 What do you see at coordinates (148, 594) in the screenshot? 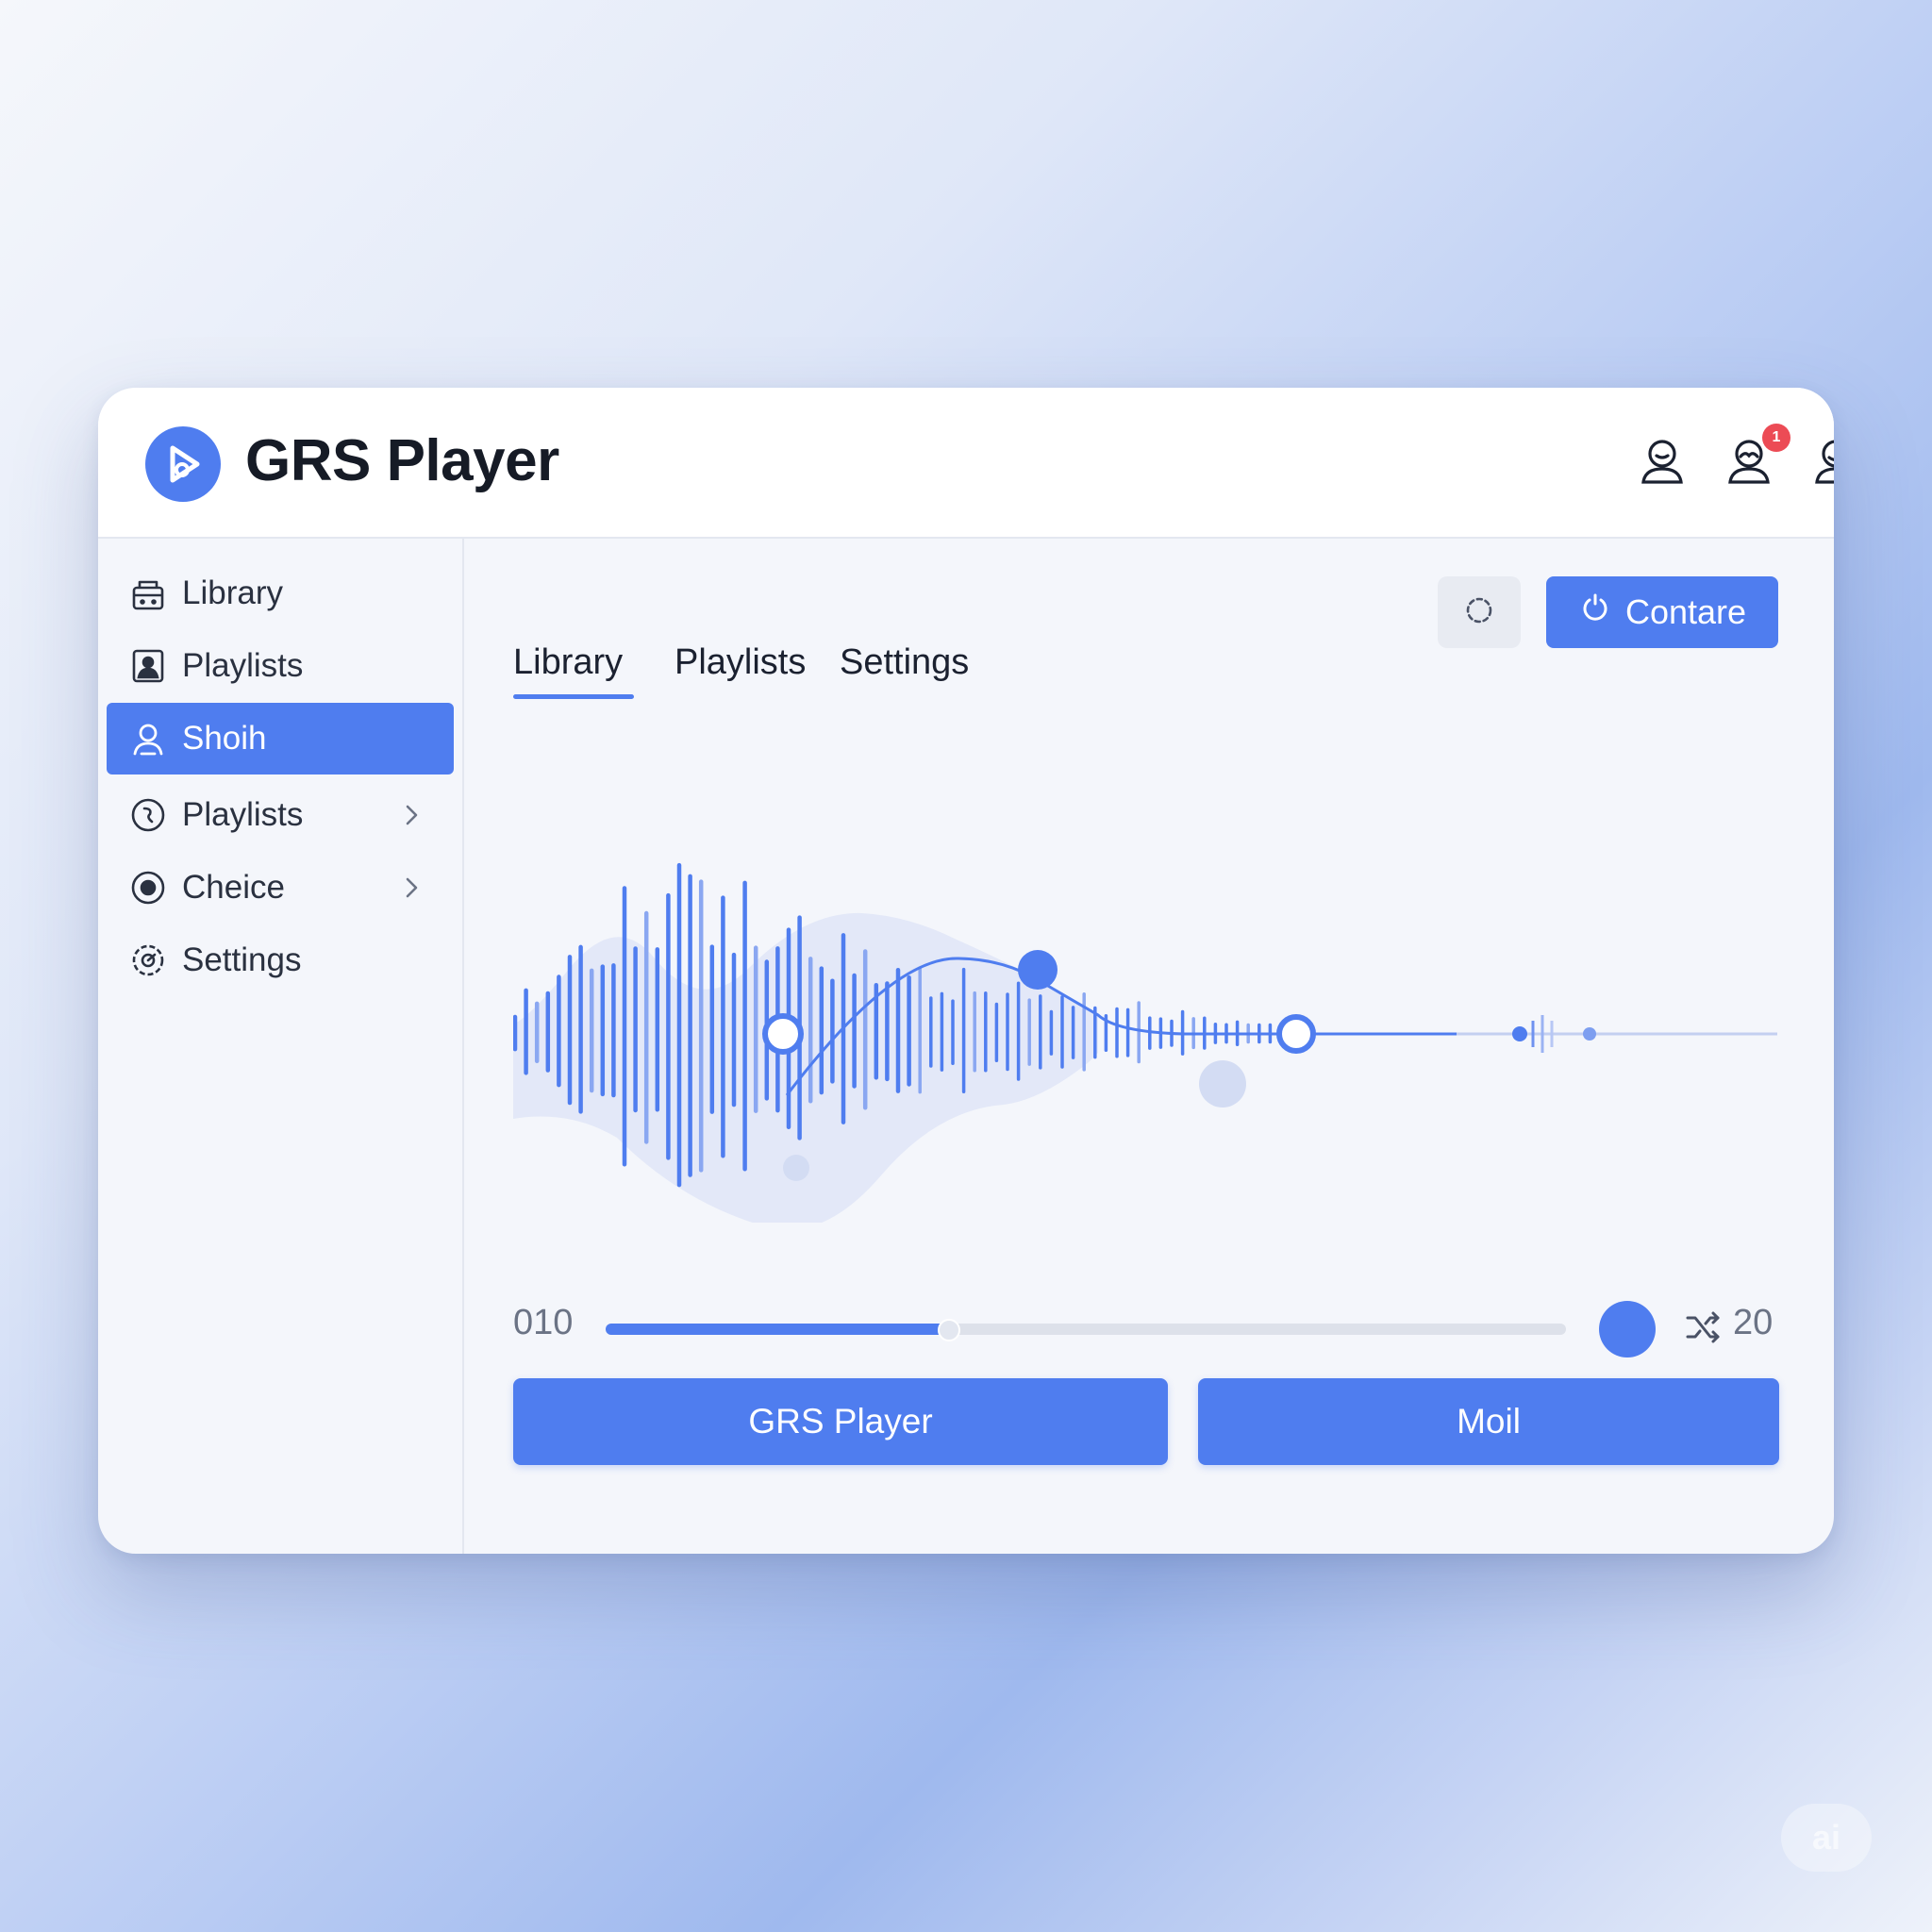
I see `library-icon` at bounding box center [148, 594].